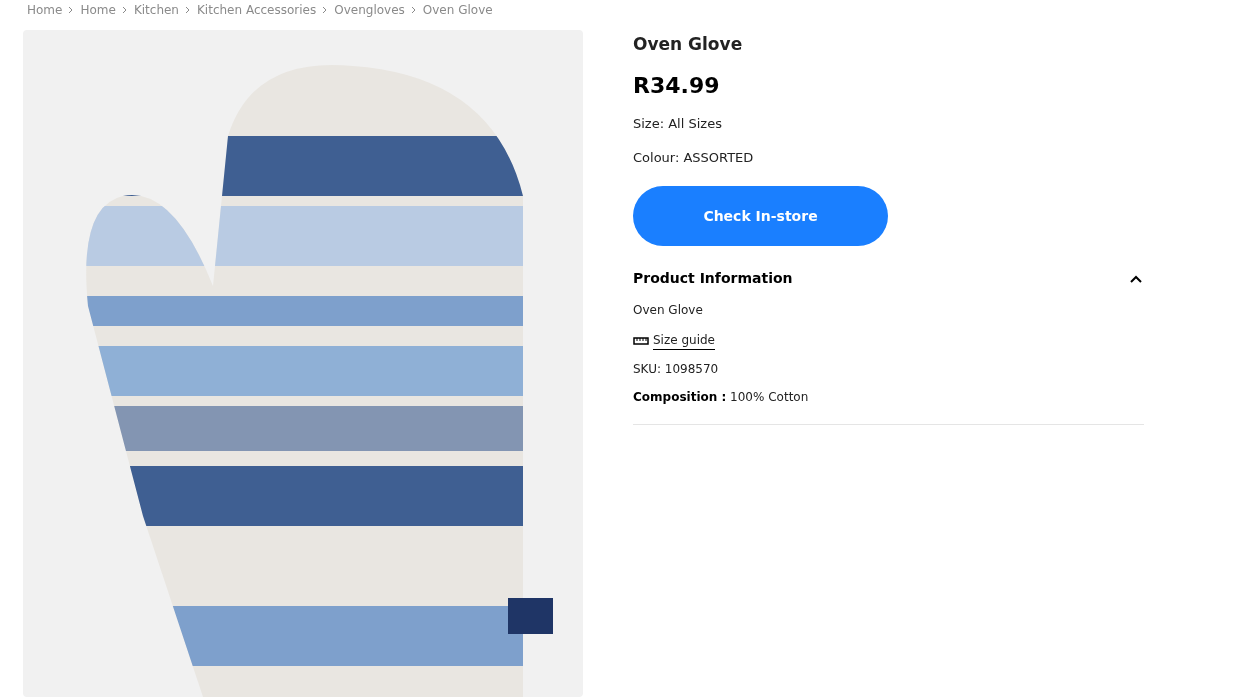  I want to click on ruler-icon, so click(641, 340).